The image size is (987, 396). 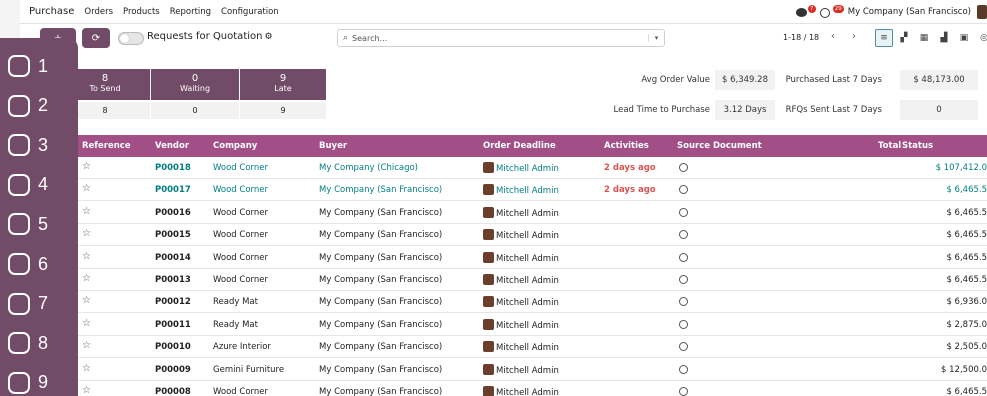 What do you see at coordinates (982, 12) in the screenshot?
I see `user-avatar` at bounding box center [982, 12].